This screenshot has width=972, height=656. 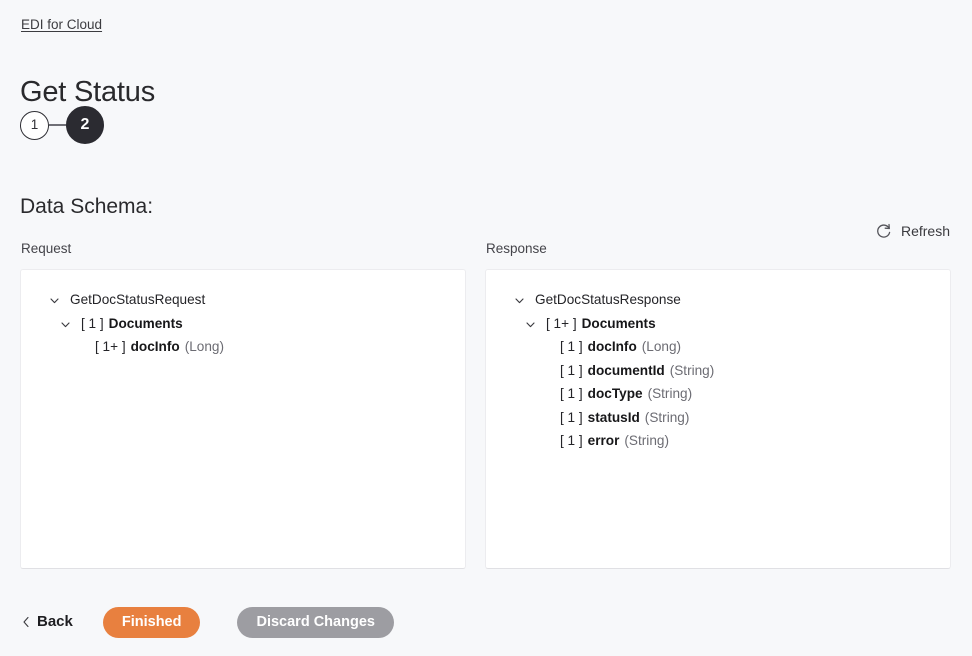 What do you see at coordinates (718, 394) in the screenshot?
I see `tree-node-doctype: [ 1 ] docType (String)` at bounding box center [718, 394].